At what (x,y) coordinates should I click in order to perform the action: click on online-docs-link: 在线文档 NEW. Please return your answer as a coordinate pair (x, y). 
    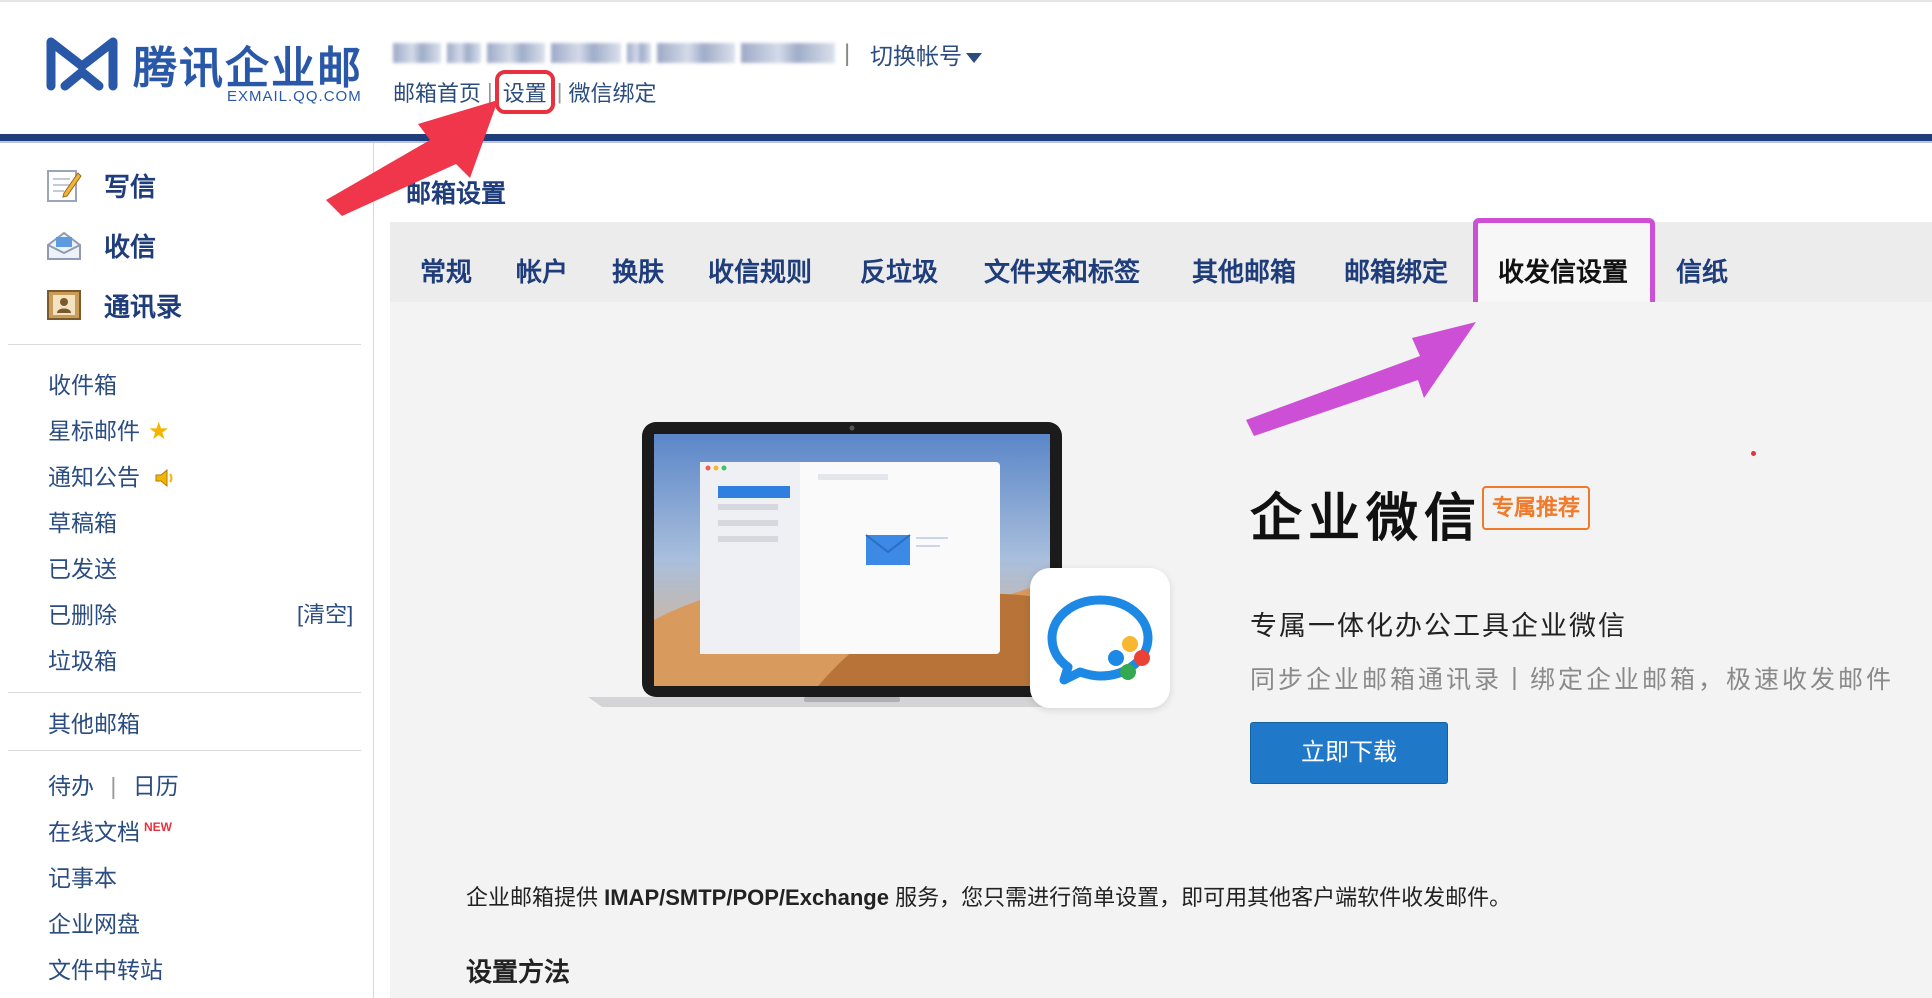
    Looking at the image, I should click on (110, 830).